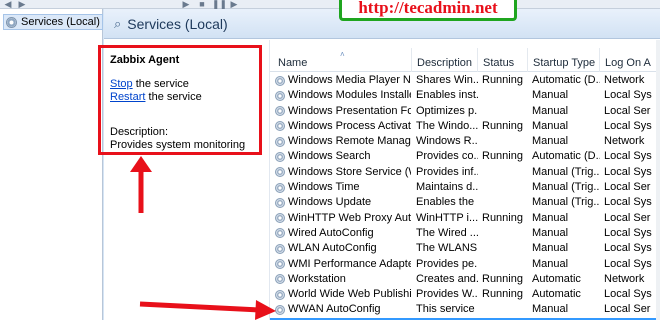  Describe the element at coordinates (203, 238) in the screenshot. I see `annotation-arrows` at that location.